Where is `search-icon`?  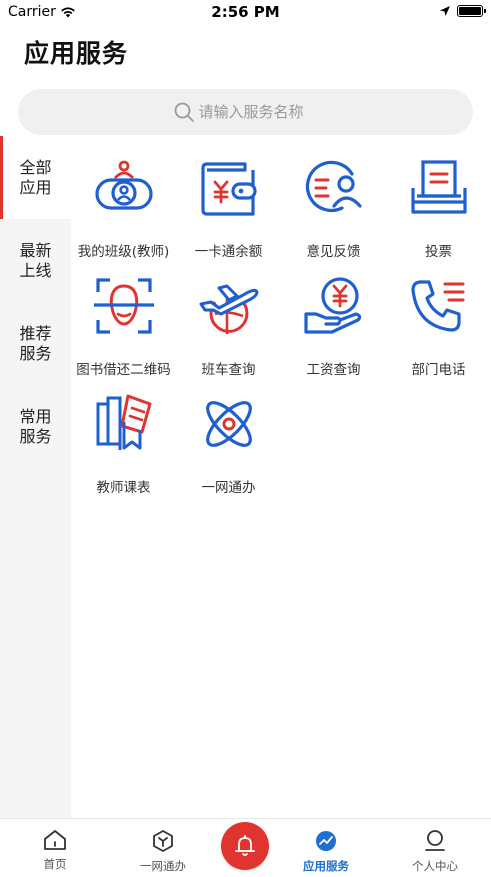
search-icon is located at coordinates (184, 112).